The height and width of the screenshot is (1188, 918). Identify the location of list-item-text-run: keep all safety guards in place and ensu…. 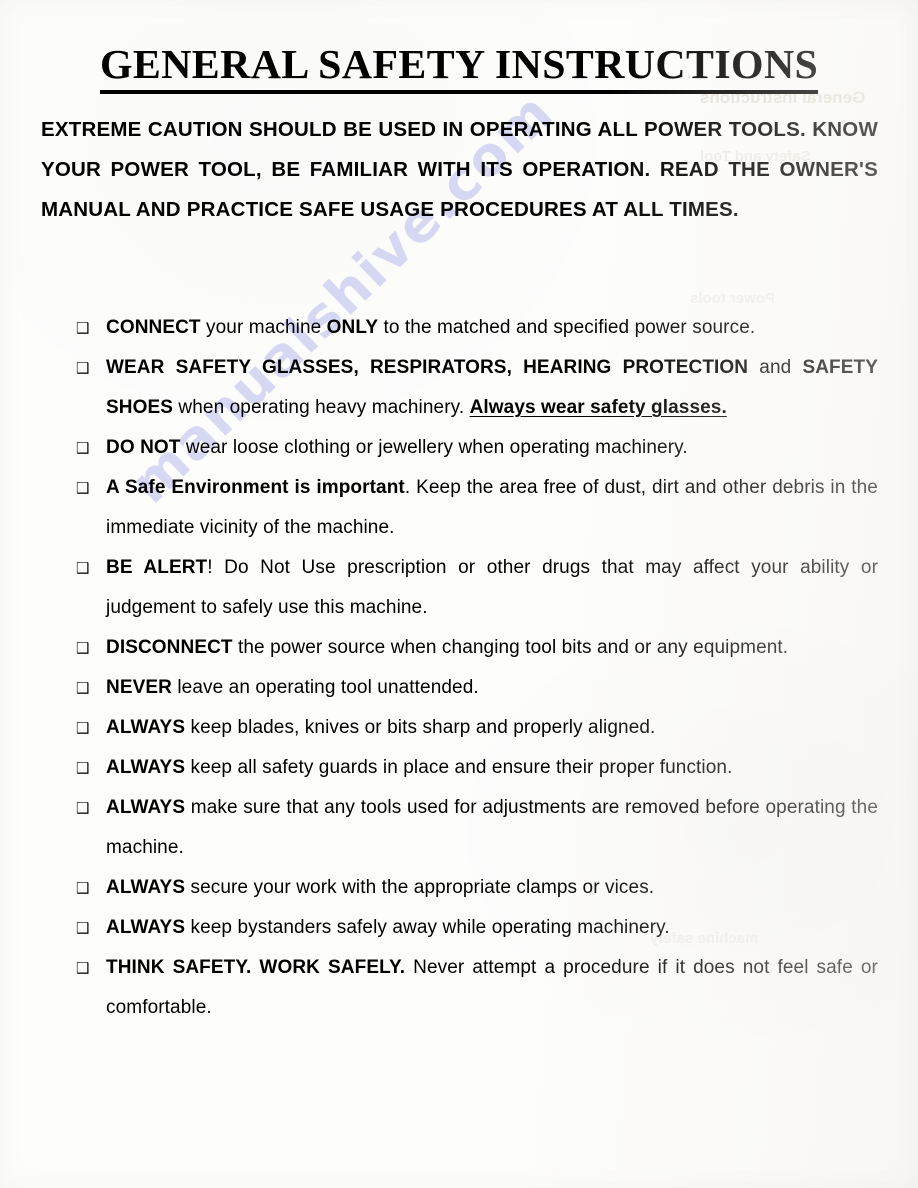
(459, 767).